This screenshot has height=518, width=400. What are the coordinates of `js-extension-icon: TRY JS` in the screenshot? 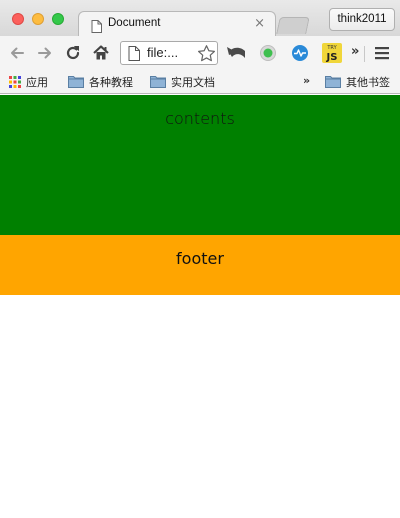 It's located at (332, 53).